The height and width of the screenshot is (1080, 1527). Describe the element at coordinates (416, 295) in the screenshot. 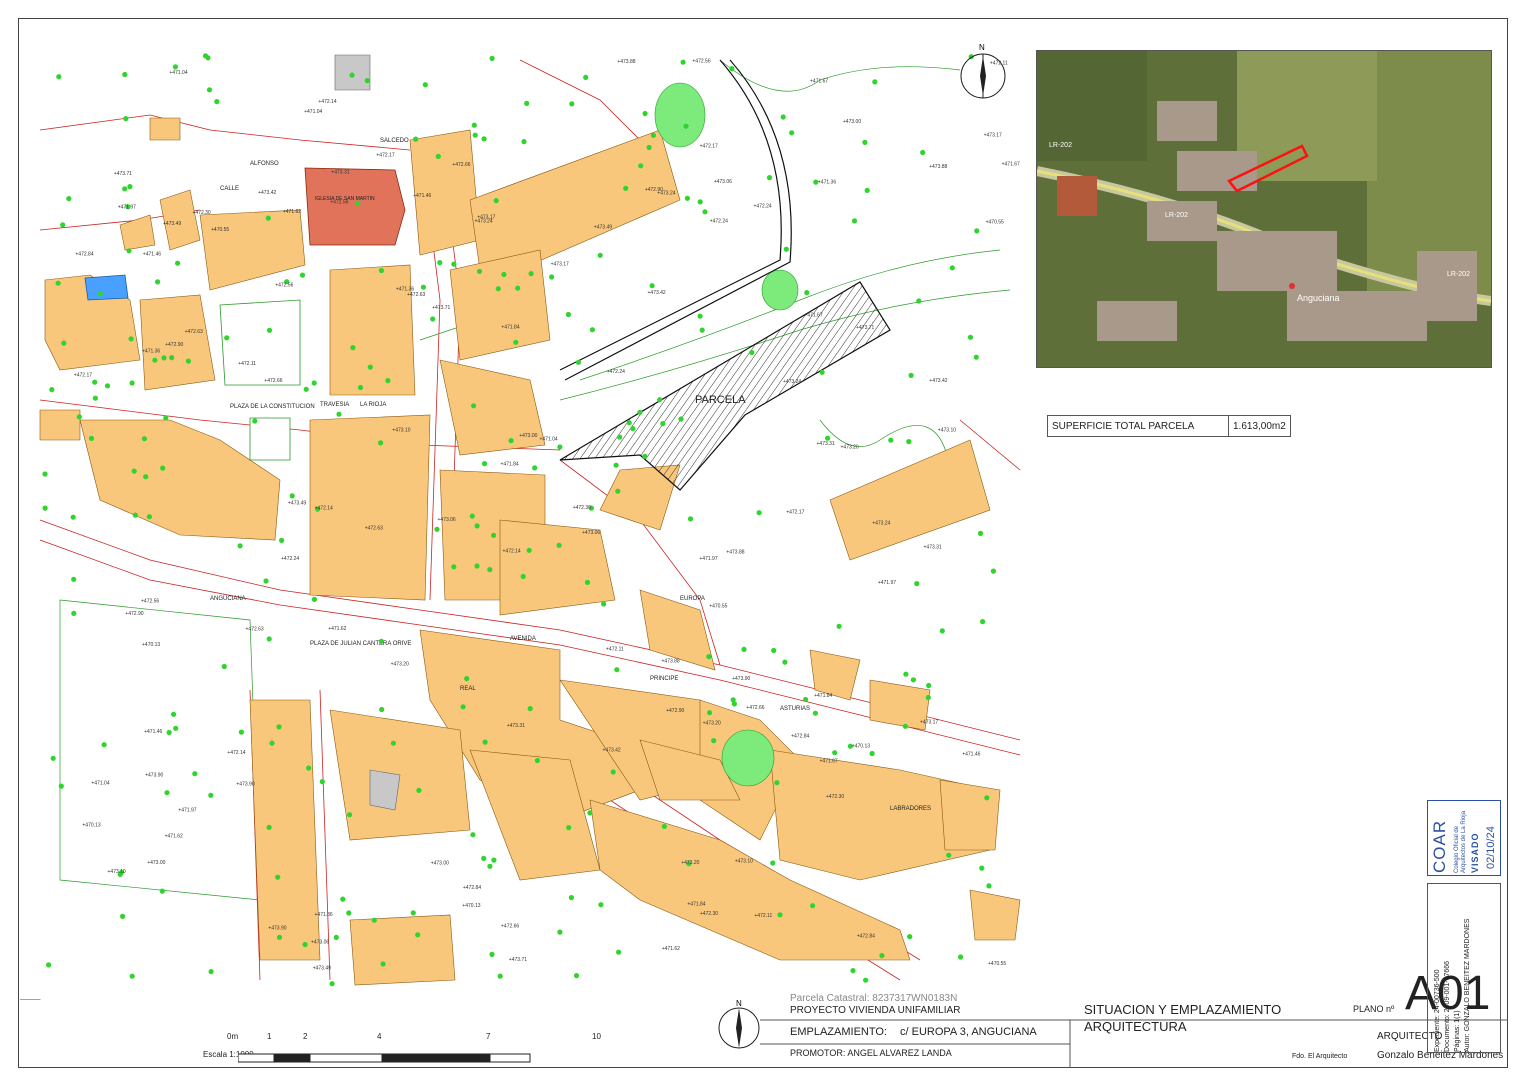

I see `elevation-label: +472.63` at that location.